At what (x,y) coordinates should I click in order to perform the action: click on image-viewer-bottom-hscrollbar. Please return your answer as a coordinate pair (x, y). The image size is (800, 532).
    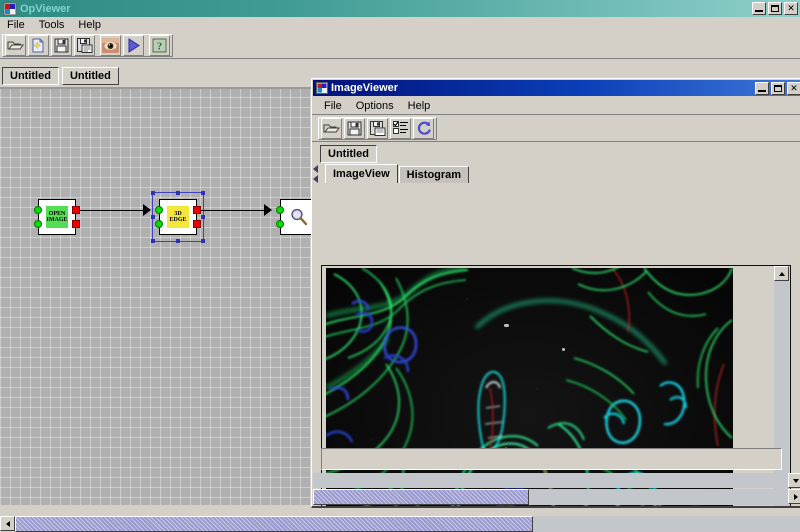
    Looking at the image, I should click on (556, 497).